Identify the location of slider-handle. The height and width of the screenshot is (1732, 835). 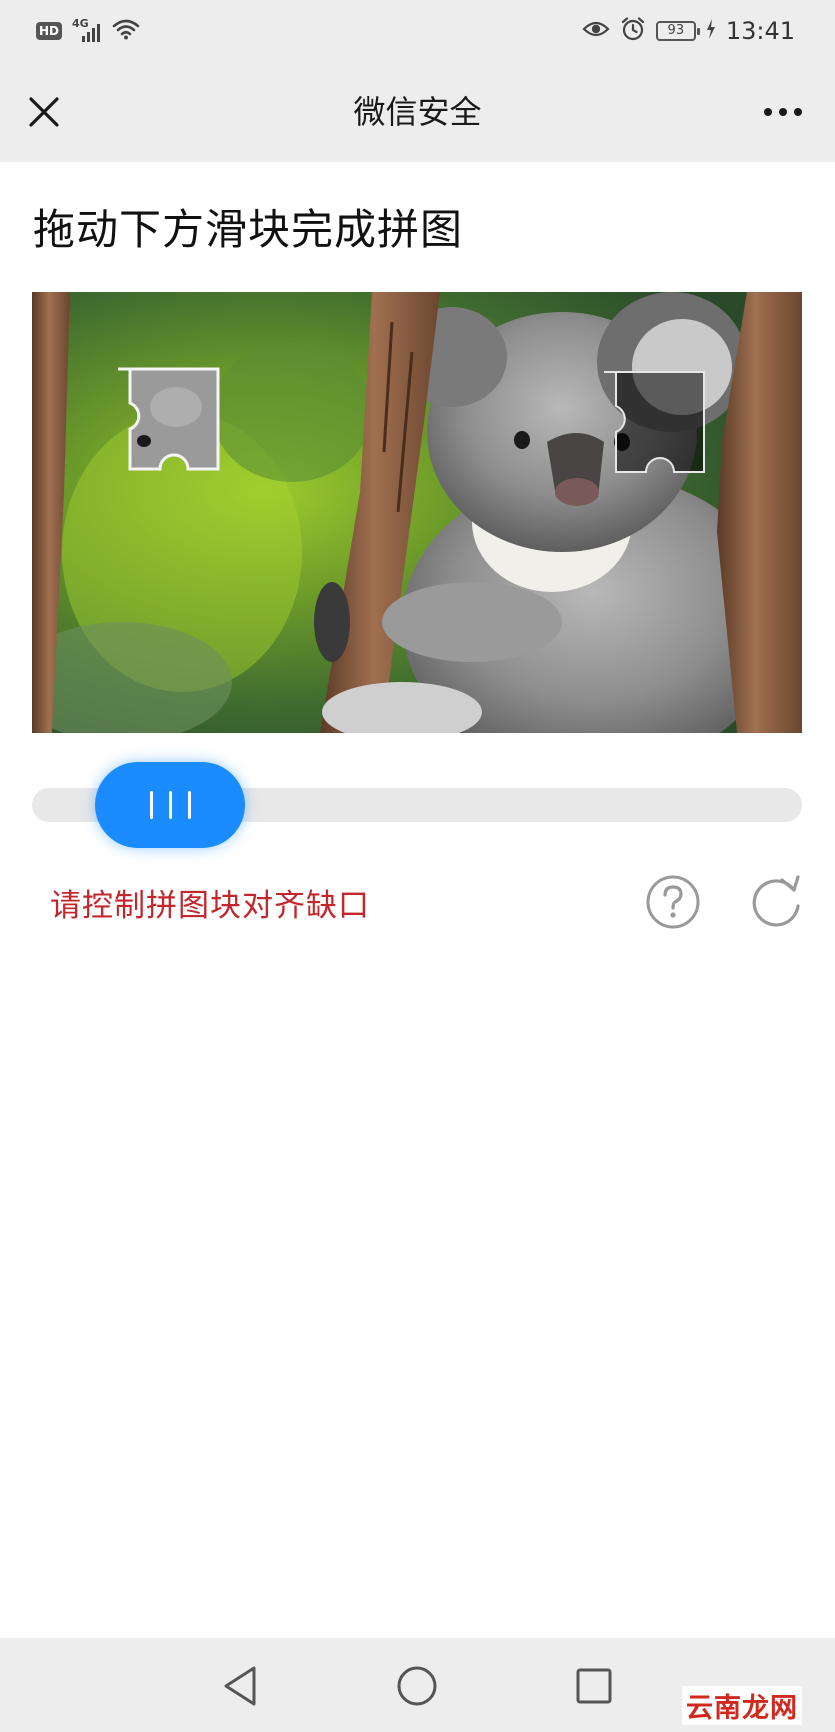
(170, 805).